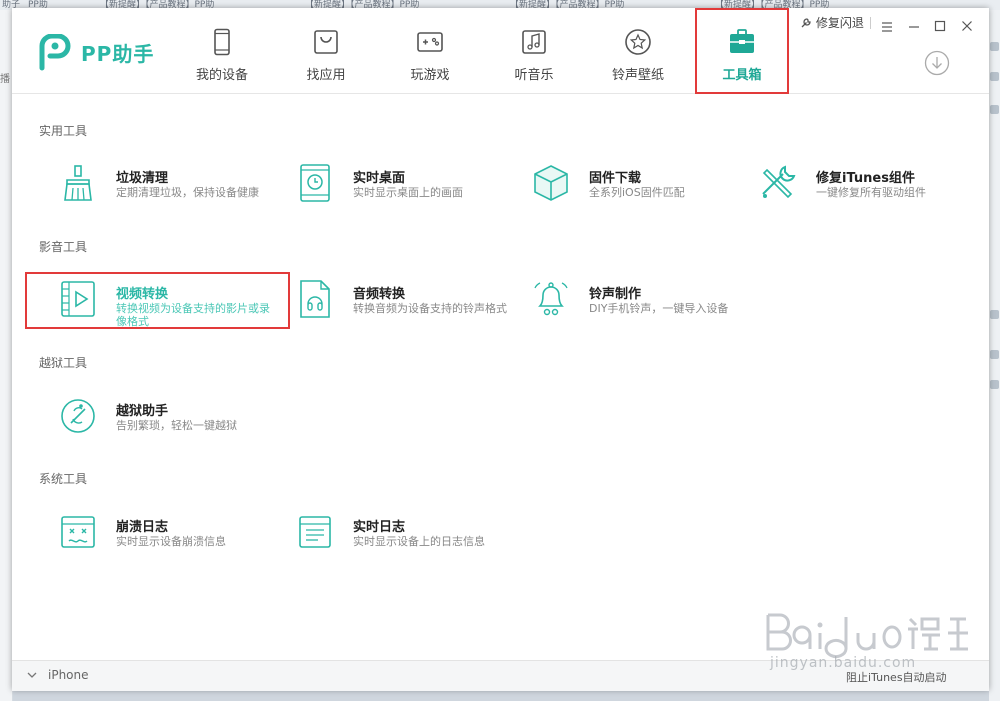 This screenshot has width=1000, height=701. Describe the element at coordinates (638, 42) in the screenshot. I see `star-icon` at that location.